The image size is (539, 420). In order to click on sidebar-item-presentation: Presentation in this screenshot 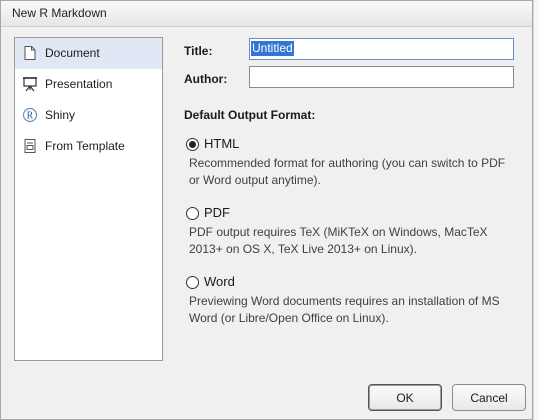, I will do `click(88, 84)`.